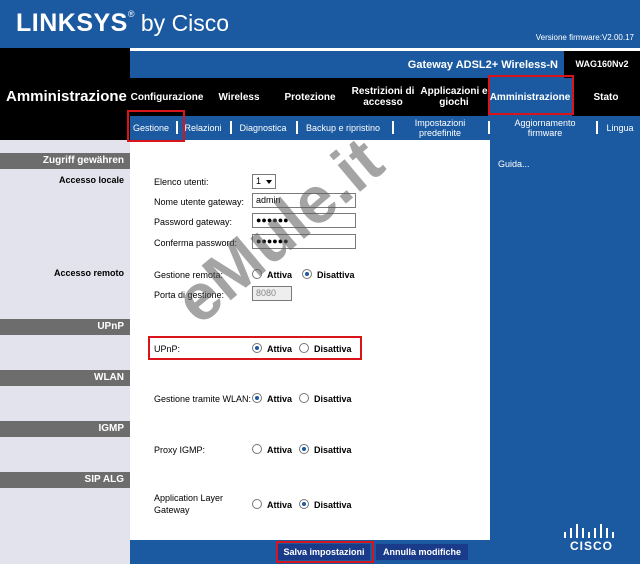 This screenshot has width=640, height=564. What do you see at coordinates (304, 504) in the screenshot?
I see `alg-disable-radio` at bounding box center [304, 504].